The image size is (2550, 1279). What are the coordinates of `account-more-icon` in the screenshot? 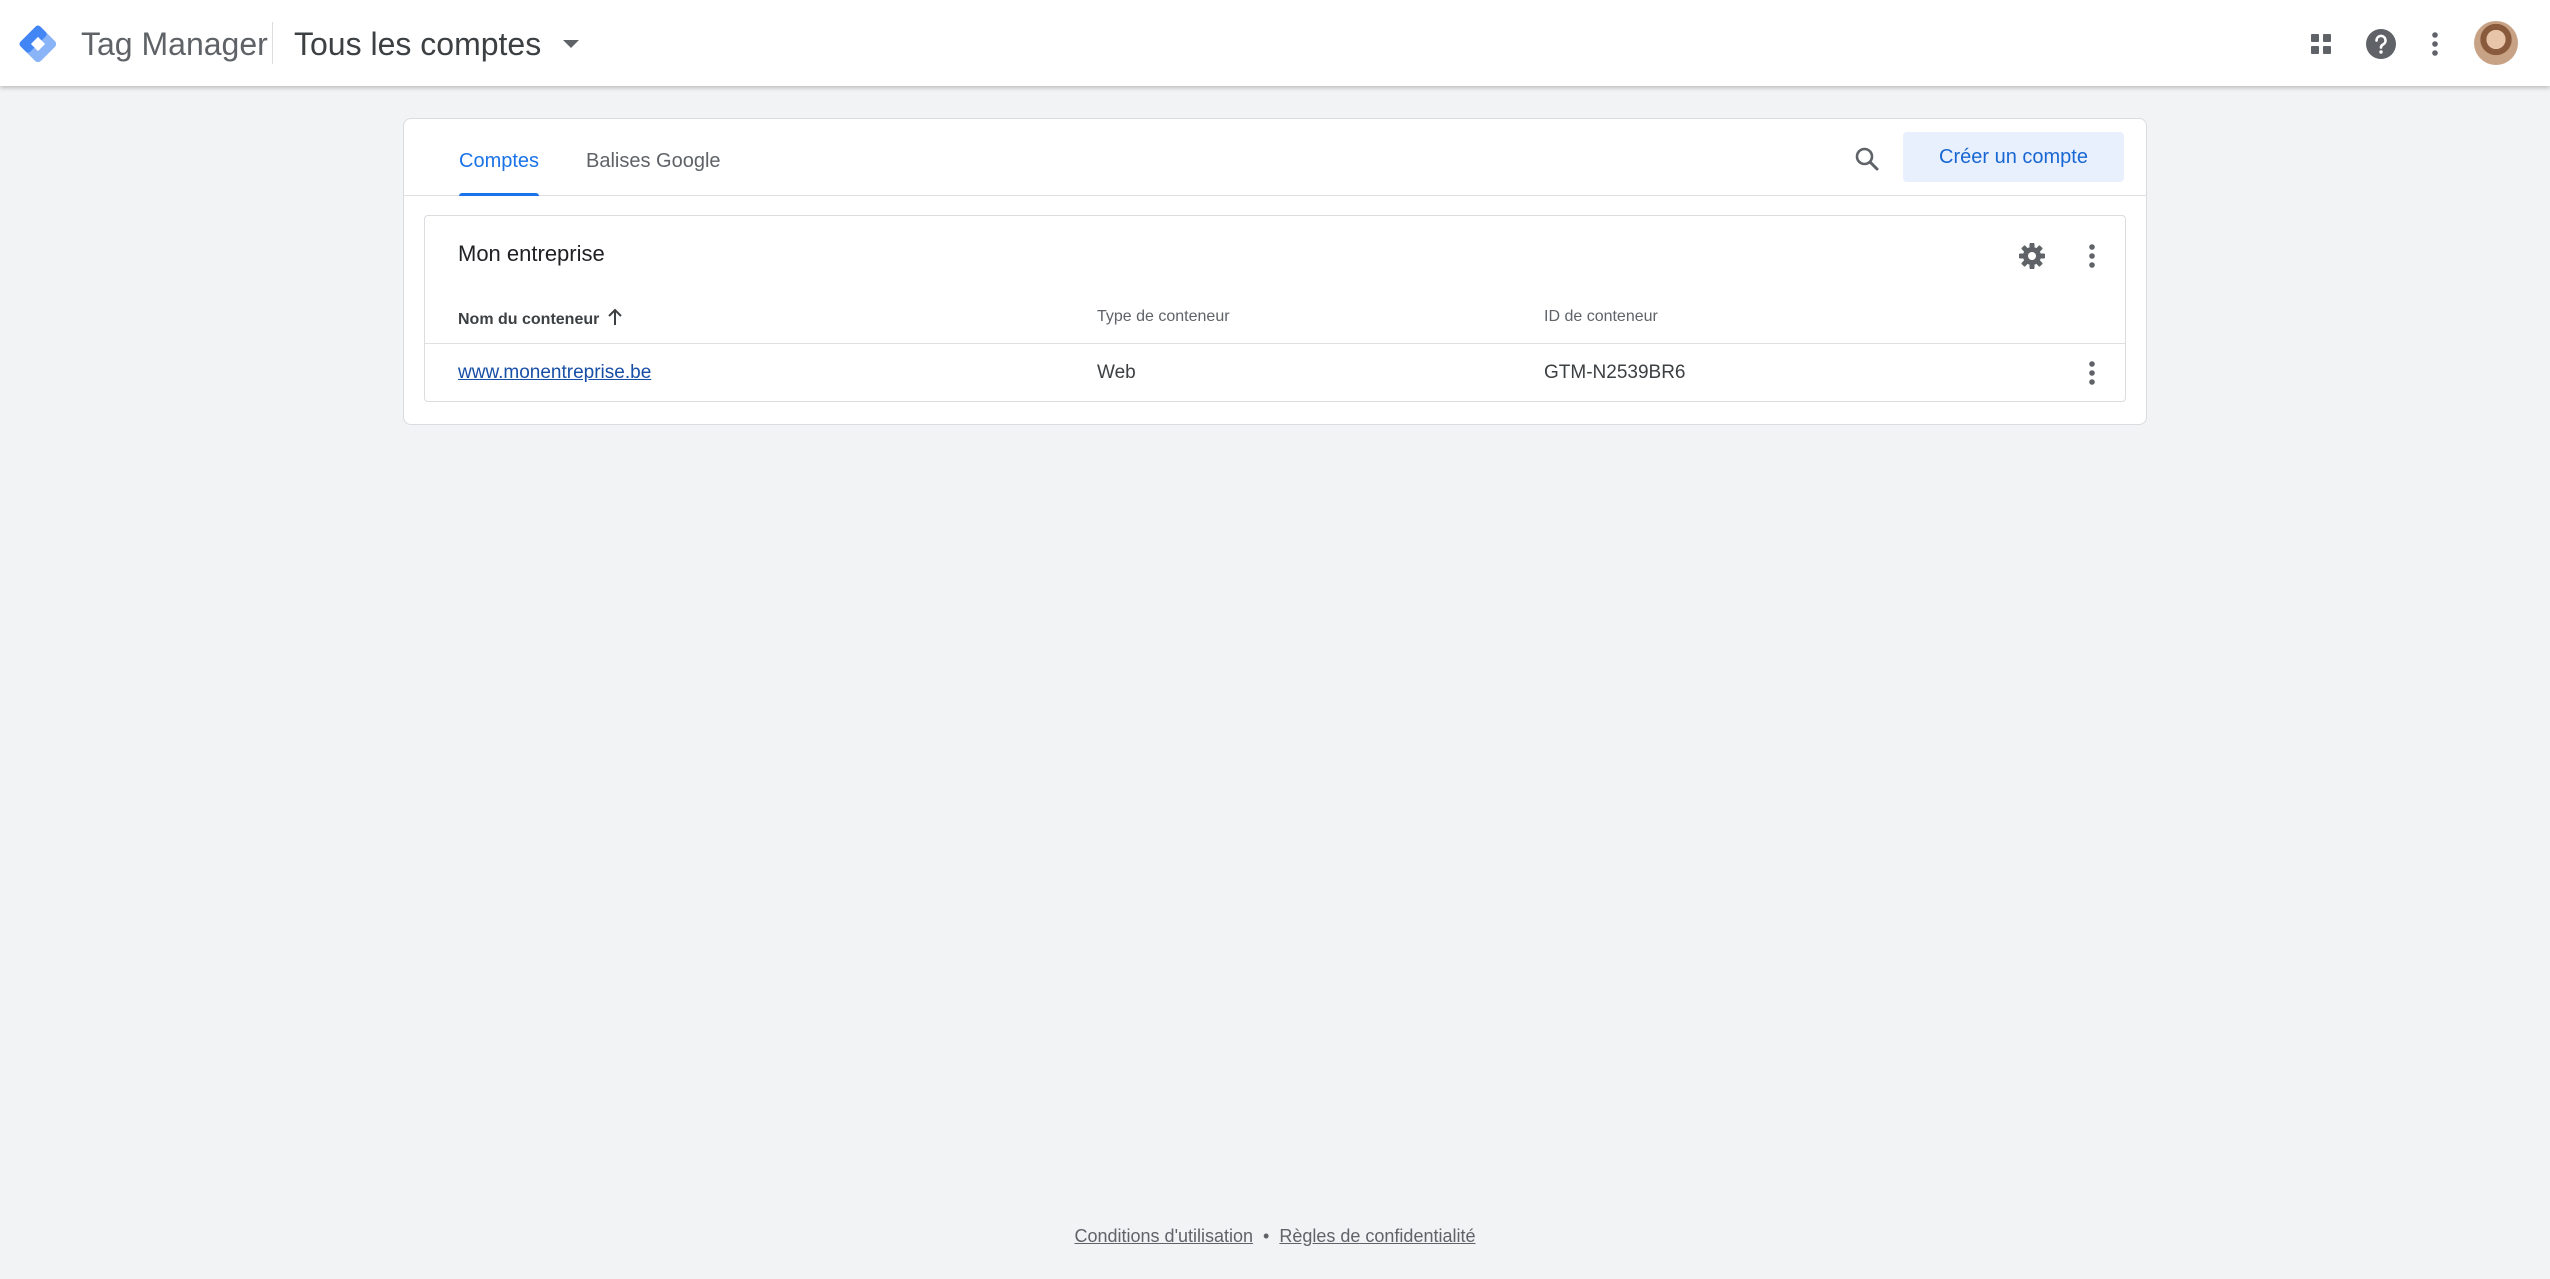 It's located at (2092, 256).